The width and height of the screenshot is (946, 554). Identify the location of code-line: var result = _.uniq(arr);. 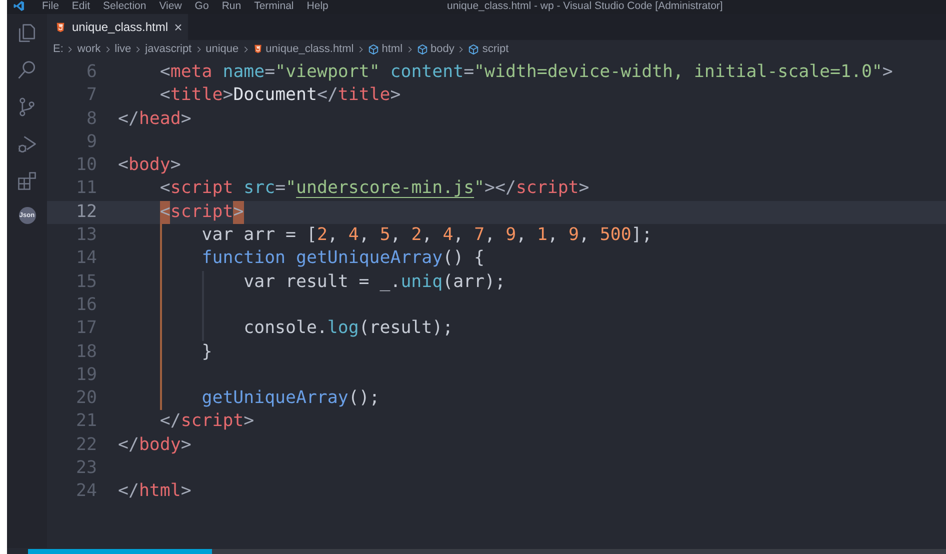
(374, 282).